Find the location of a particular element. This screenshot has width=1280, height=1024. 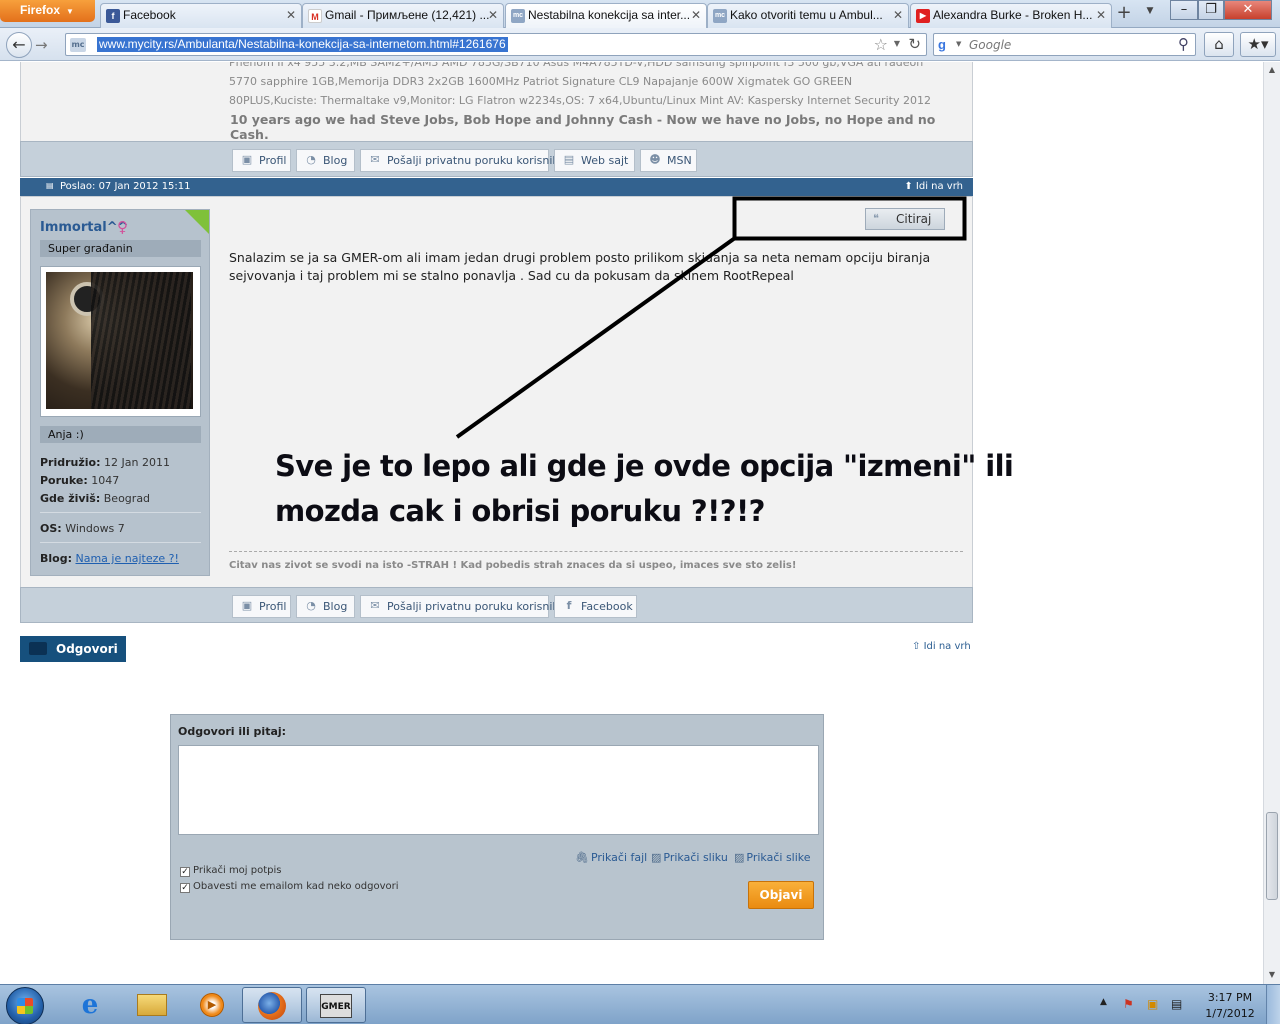

google-icon: g is located at coordinates (946, 45).